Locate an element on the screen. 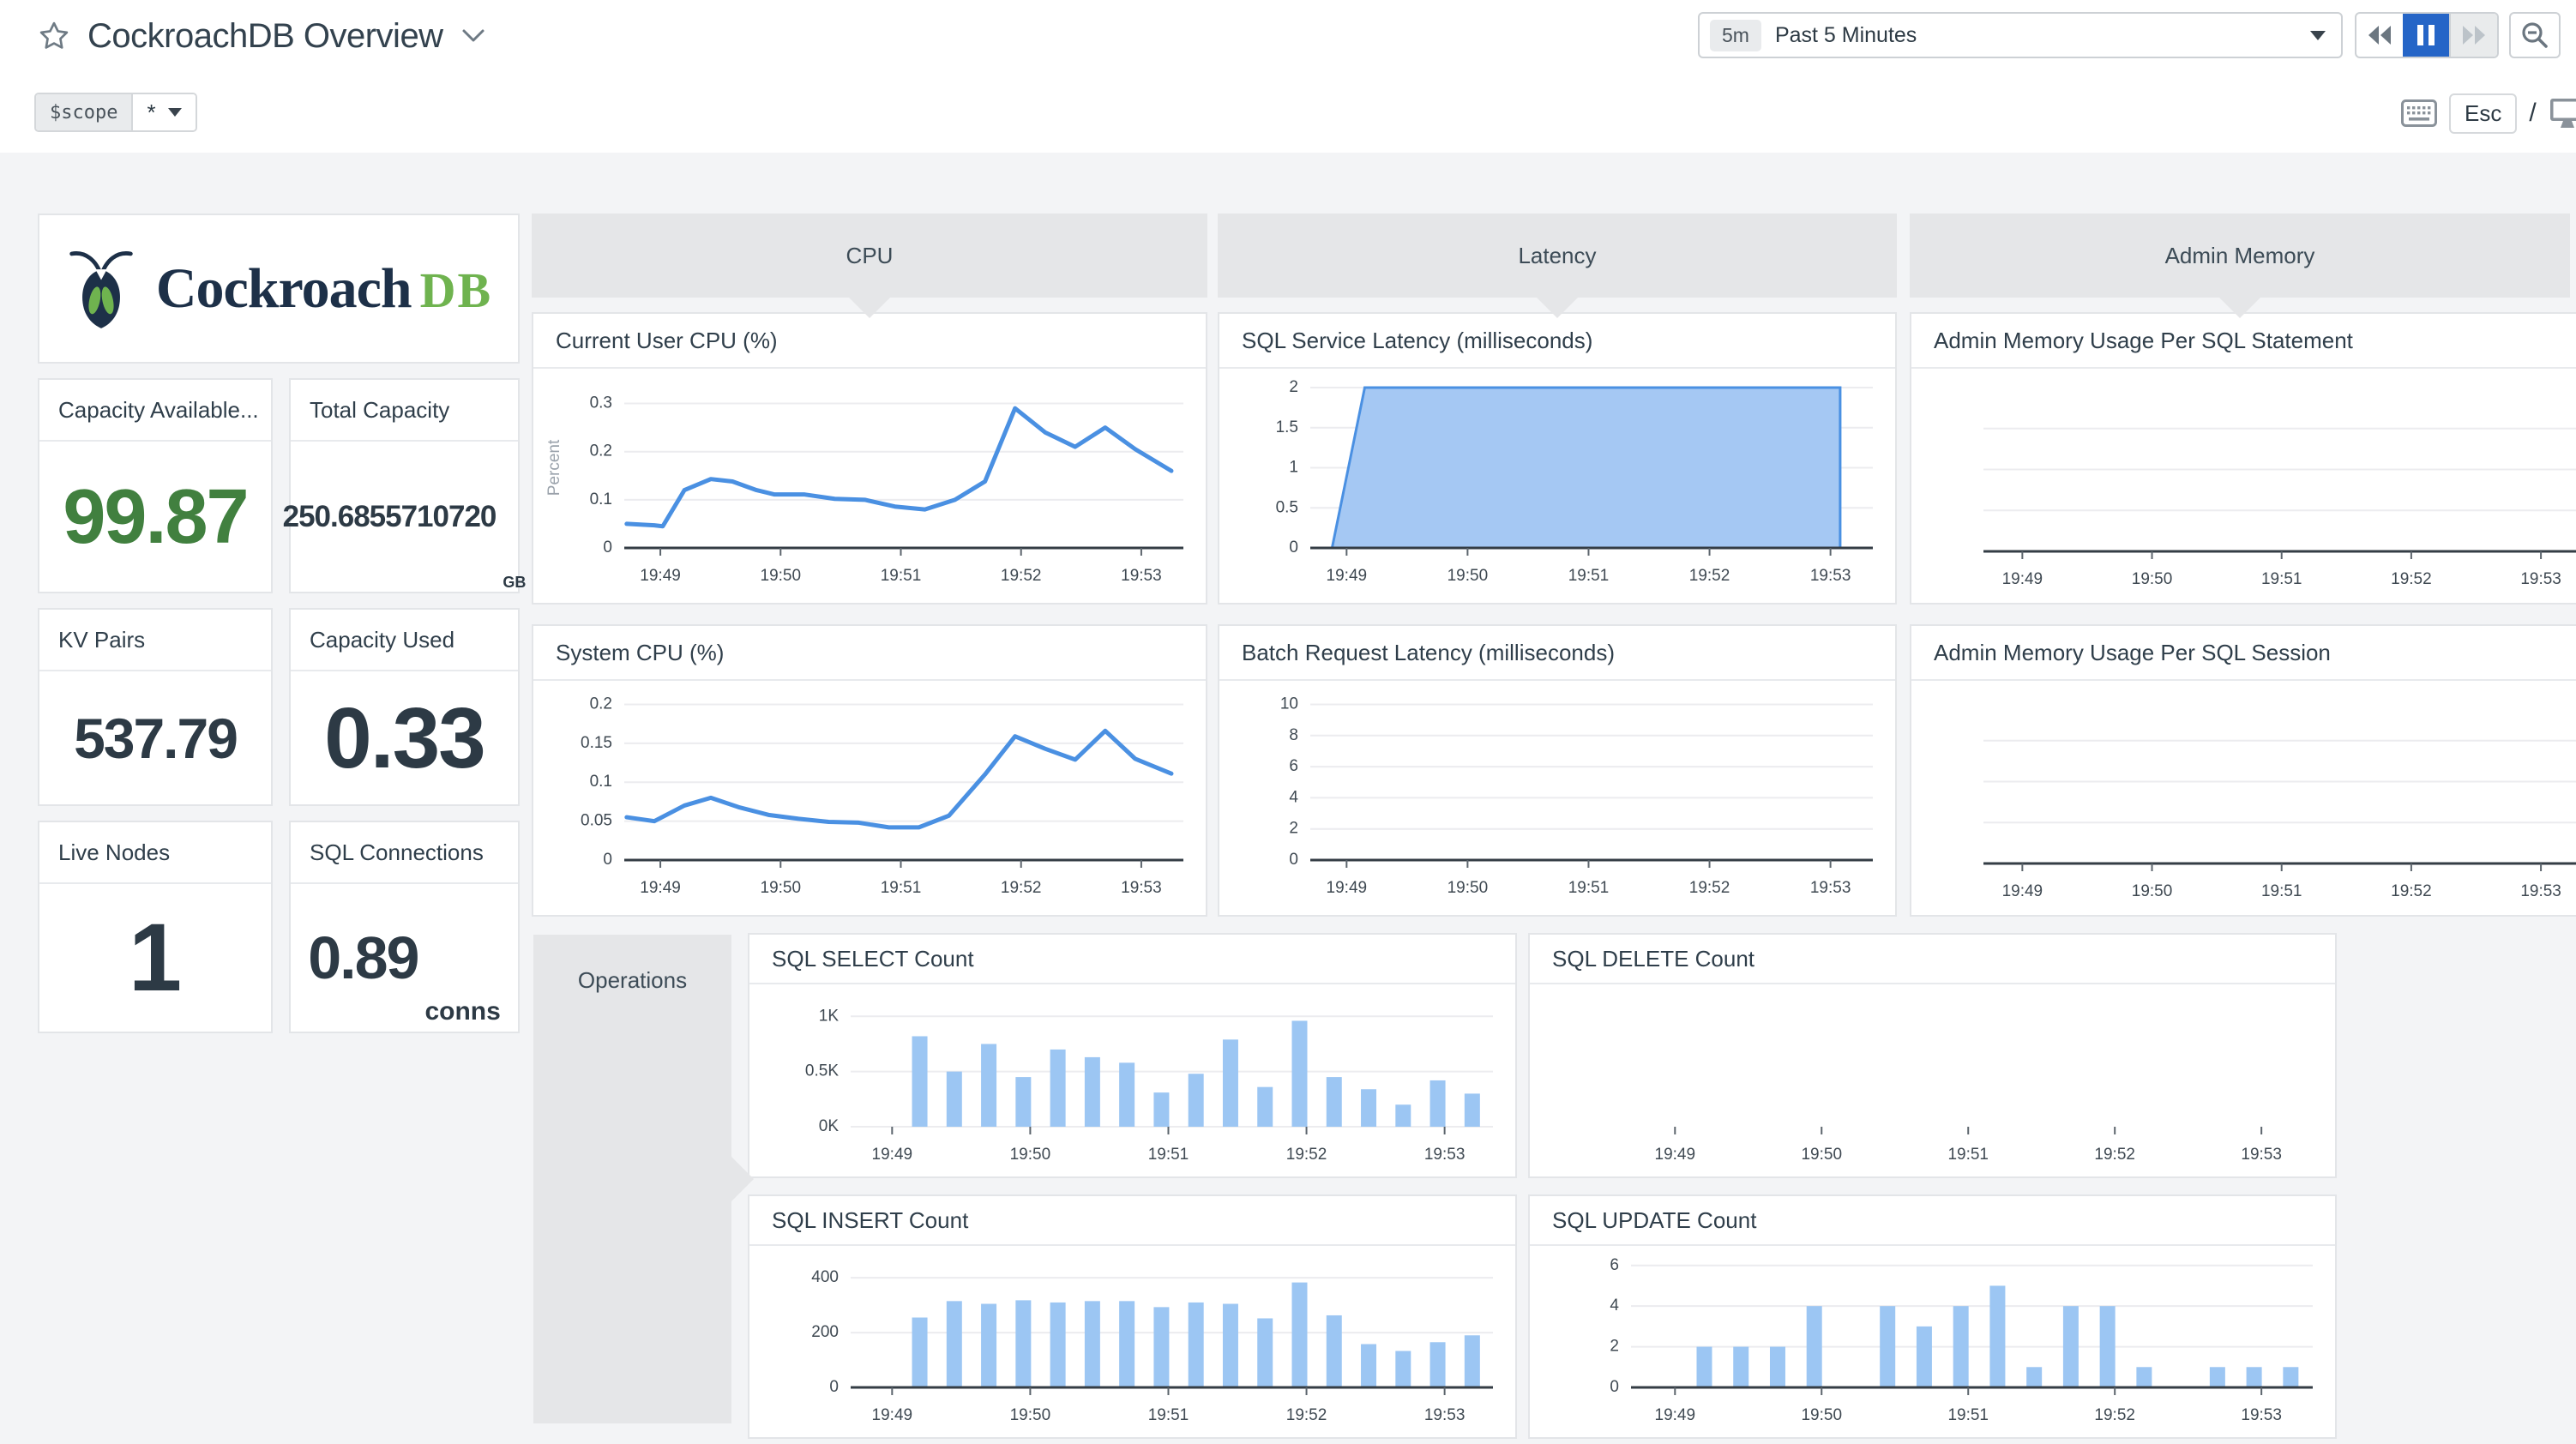  metric-value: 0.33 is located at coordinates (405, 737).